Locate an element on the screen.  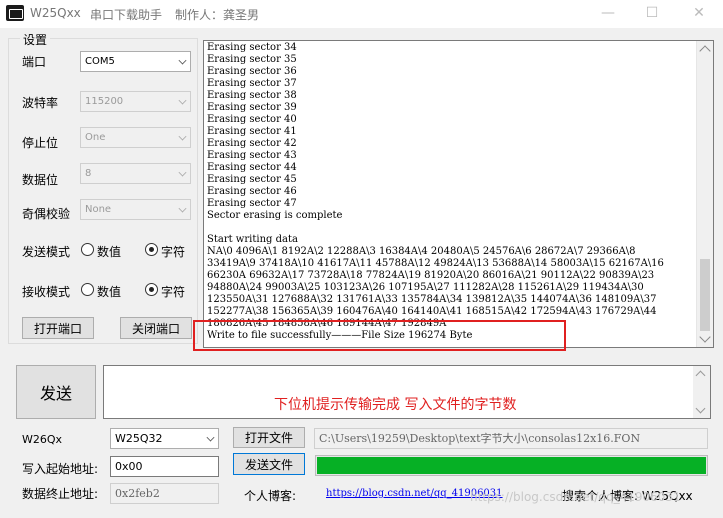
title-bar: W25Qxx 串口下载助手 制作人：龚圣男 — ☐ ✕ is located at coordinates (361, 14).